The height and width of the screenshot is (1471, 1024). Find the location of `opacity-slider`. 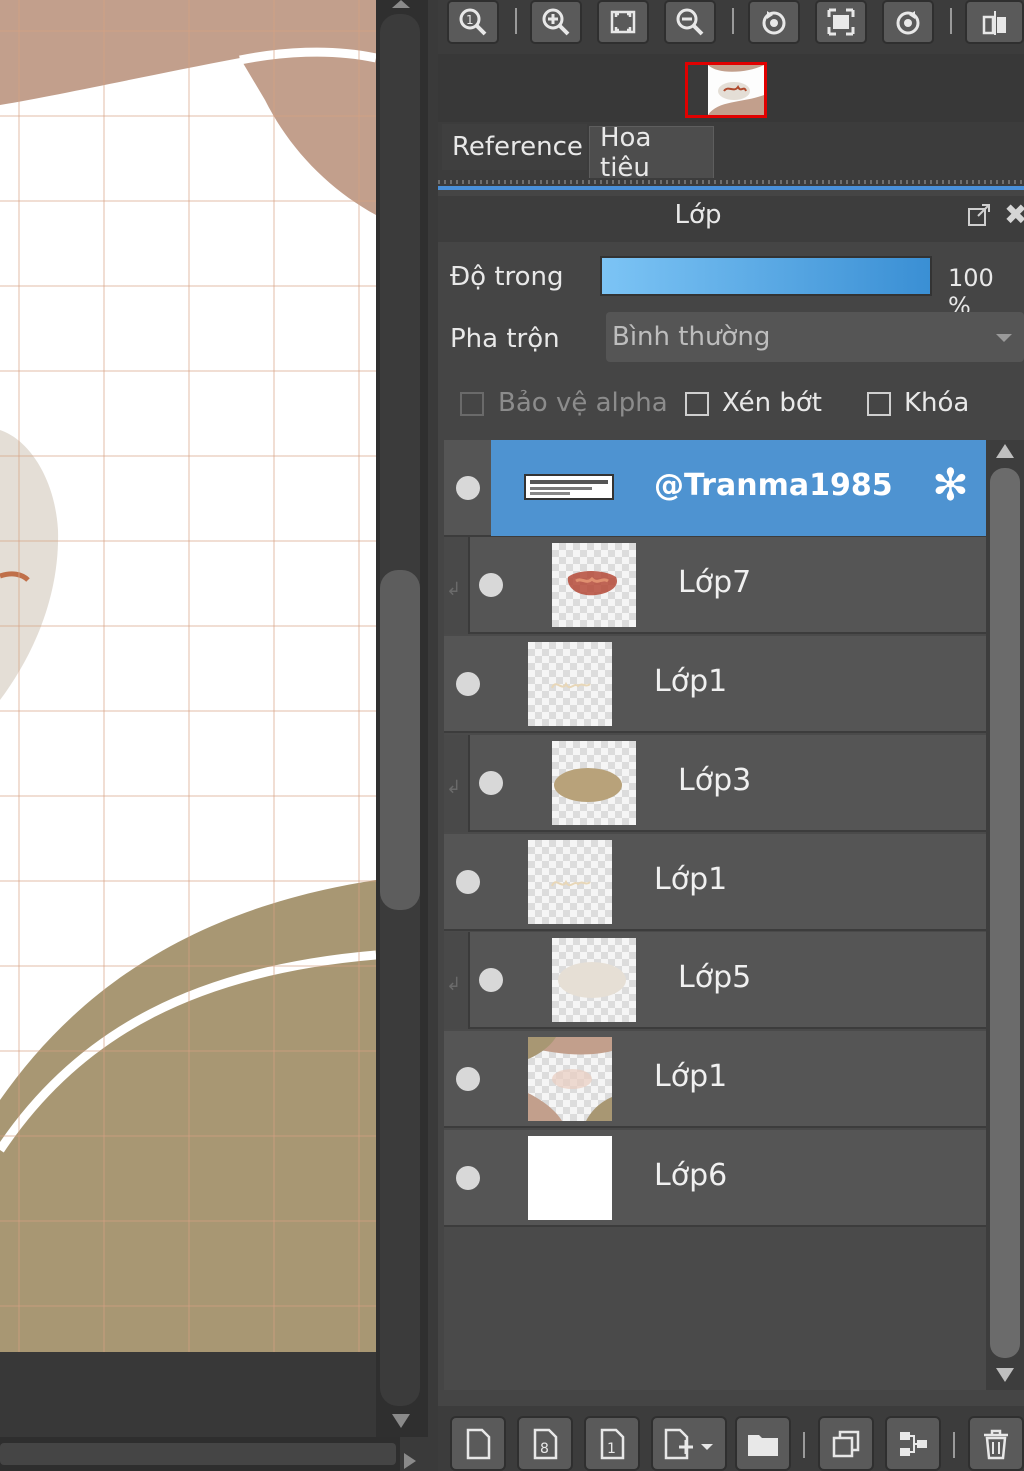

opacity-slider is located at coordinates (766, 276).